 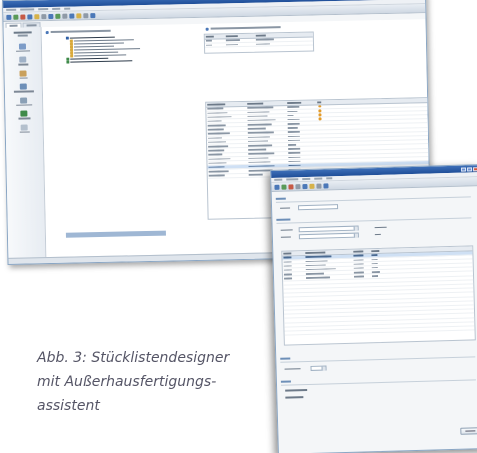 I want to click on group-header-options, so click(x=285, y=381).